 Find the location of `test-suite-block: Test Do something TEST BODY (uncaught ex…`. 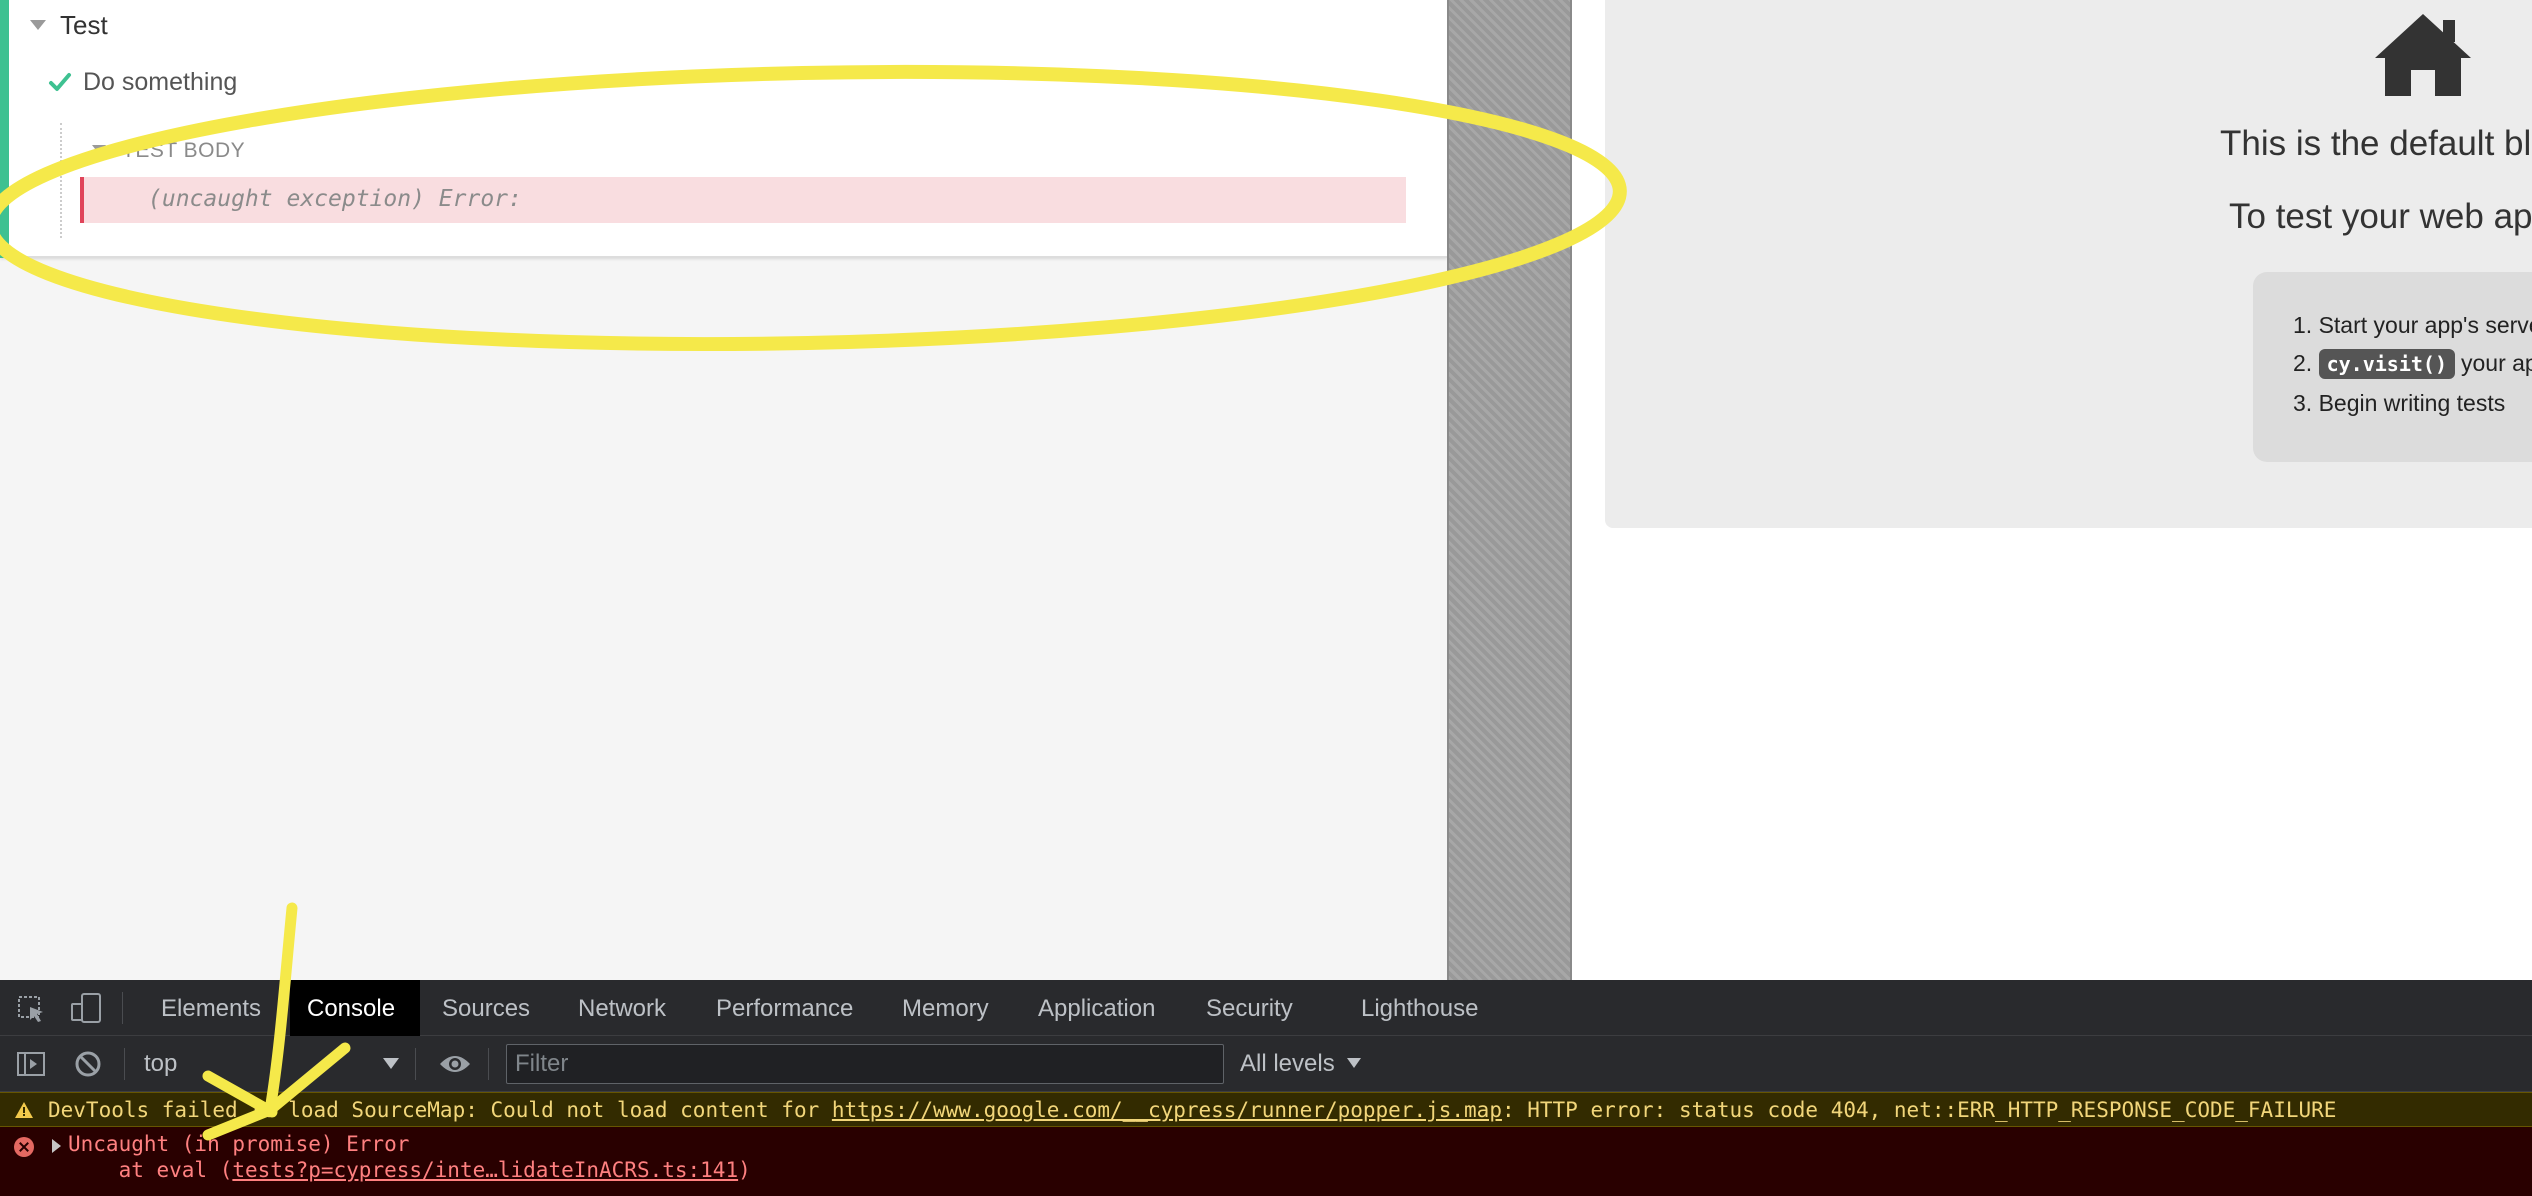

test-suite-block: Test Do something TEST BODY (uncaught ex… is located at coordinates (723, 129).